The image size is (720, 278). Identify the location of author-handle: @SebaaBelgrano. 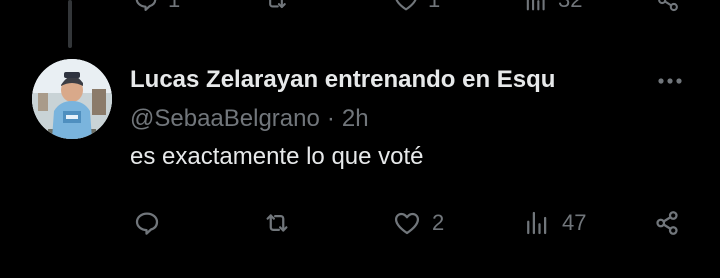
(225, 119).